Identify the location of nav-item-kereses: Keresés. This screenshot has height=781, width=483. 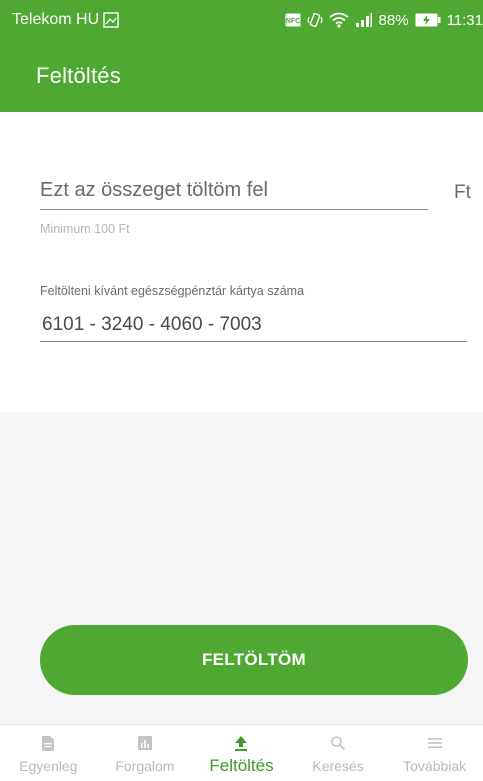
(338, 753).